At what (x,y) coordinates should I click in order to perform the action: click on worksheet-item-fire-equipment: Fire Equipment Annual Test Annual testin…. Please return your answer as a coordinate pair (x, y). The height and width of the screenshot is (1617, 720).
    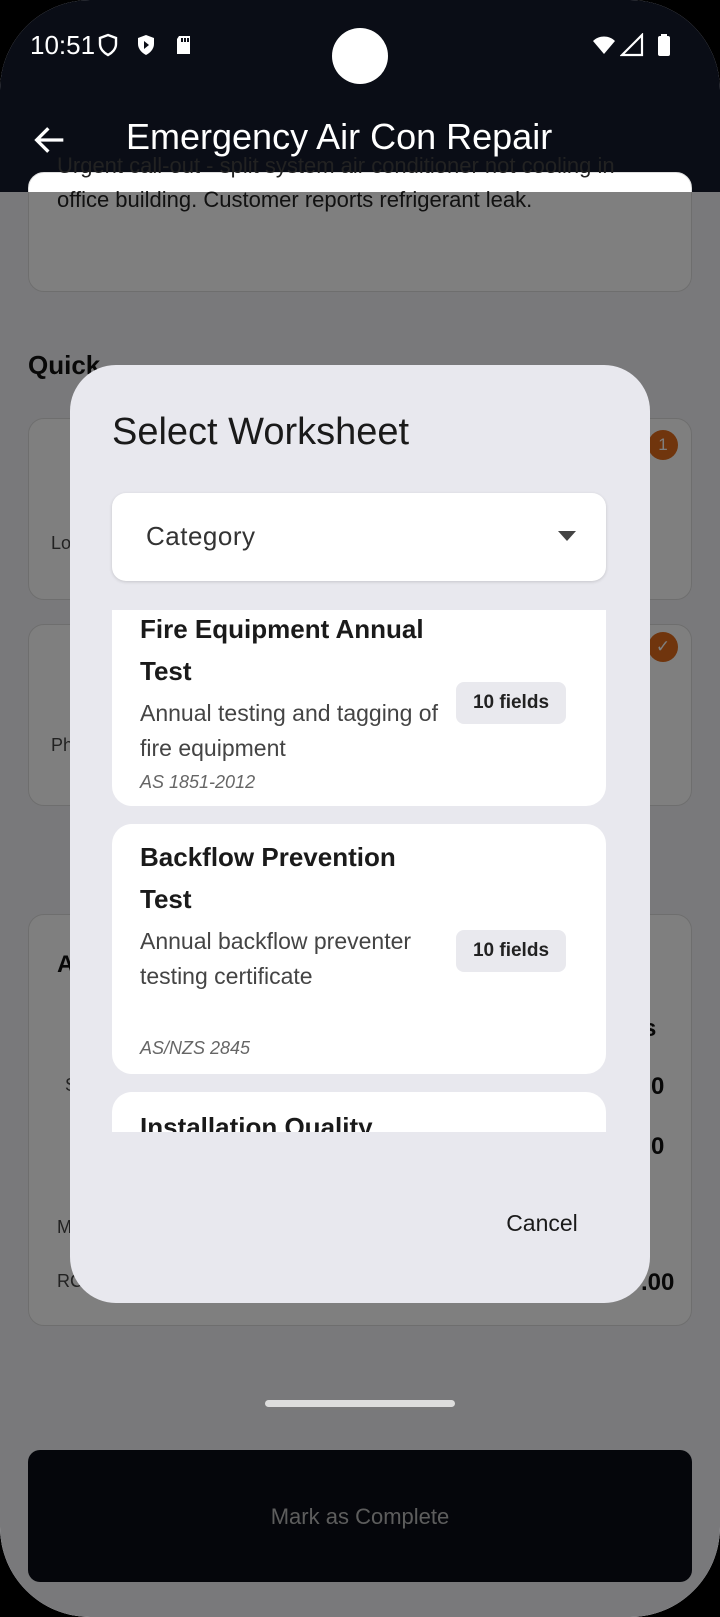
    Looking at the image, I should click on (359, 708).